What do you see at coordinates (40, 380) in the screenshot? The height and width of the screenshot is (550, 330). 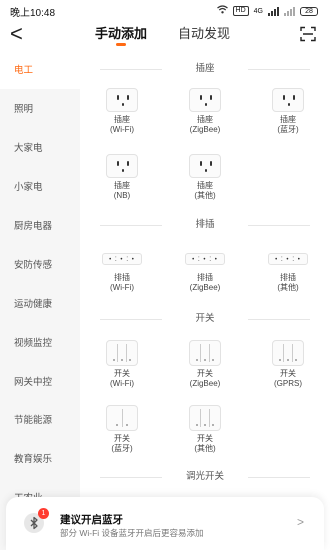 I see `sidebar-item-gateway: 网关中控` at bounding box center [40, 380].